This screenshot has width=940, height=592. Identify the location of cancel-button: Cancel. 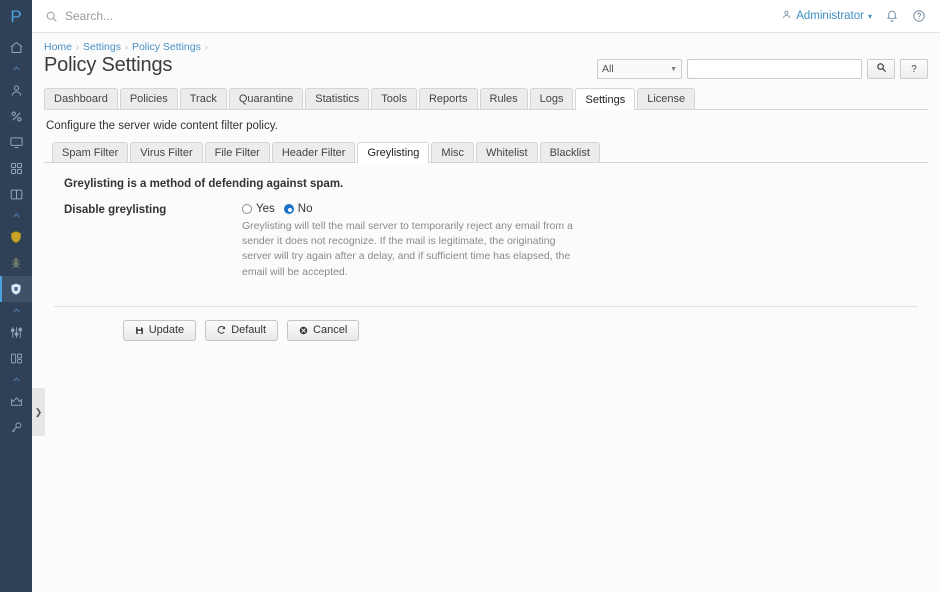
(323, 330).